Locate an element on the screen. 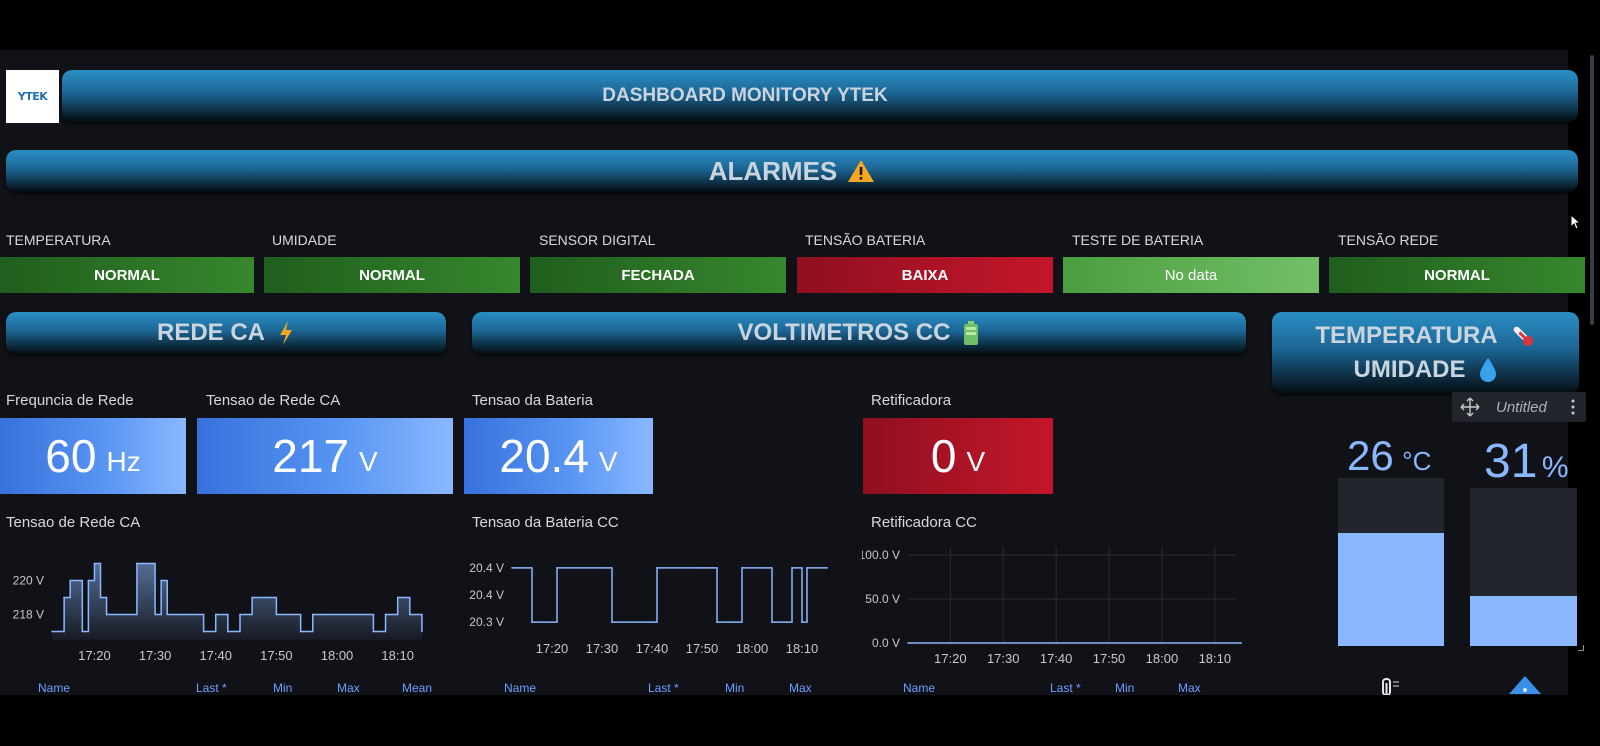 This screenshot has width=1600, height=746. logo-text: YTEK is located at coordinates (32, 96).